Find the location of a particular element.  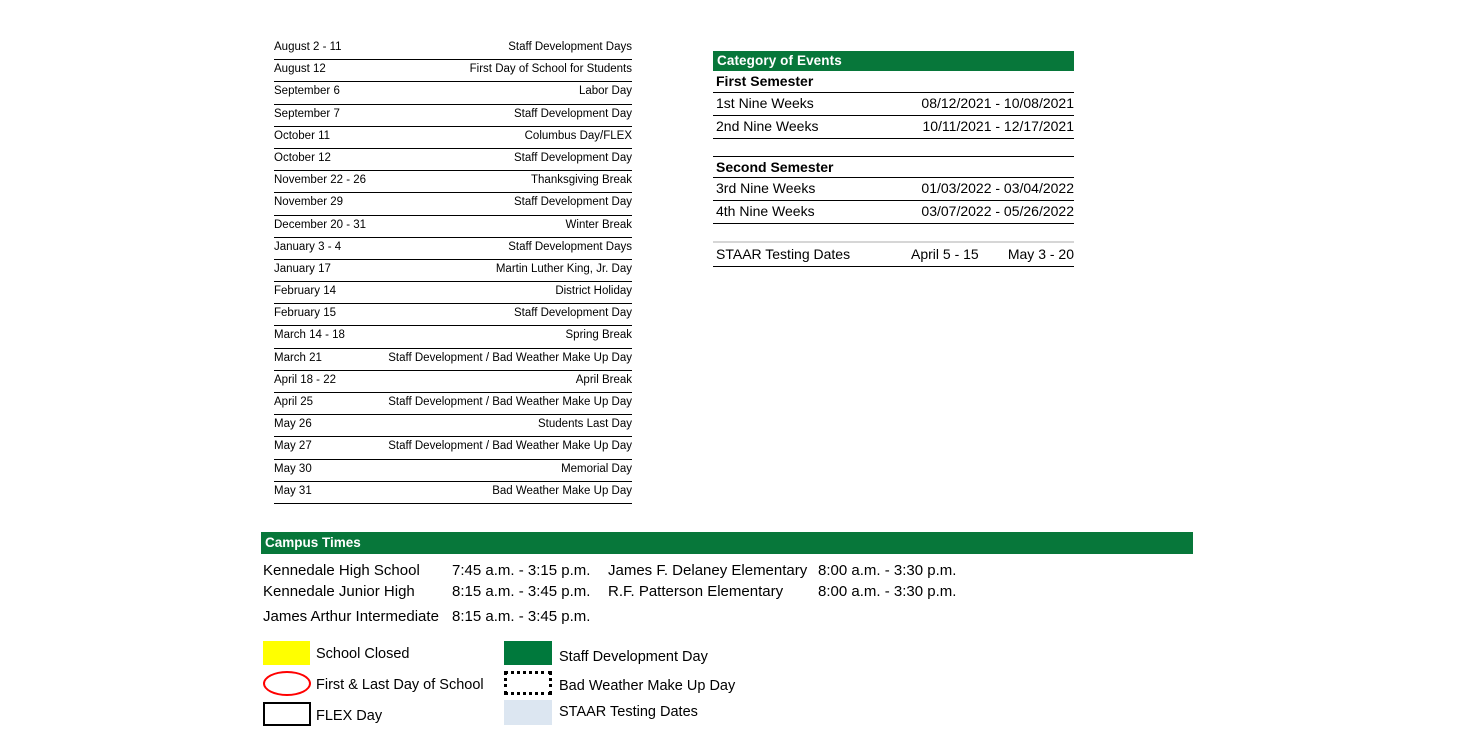

table-row: May 30 Memorial Day is located at coordinates (453, 471).